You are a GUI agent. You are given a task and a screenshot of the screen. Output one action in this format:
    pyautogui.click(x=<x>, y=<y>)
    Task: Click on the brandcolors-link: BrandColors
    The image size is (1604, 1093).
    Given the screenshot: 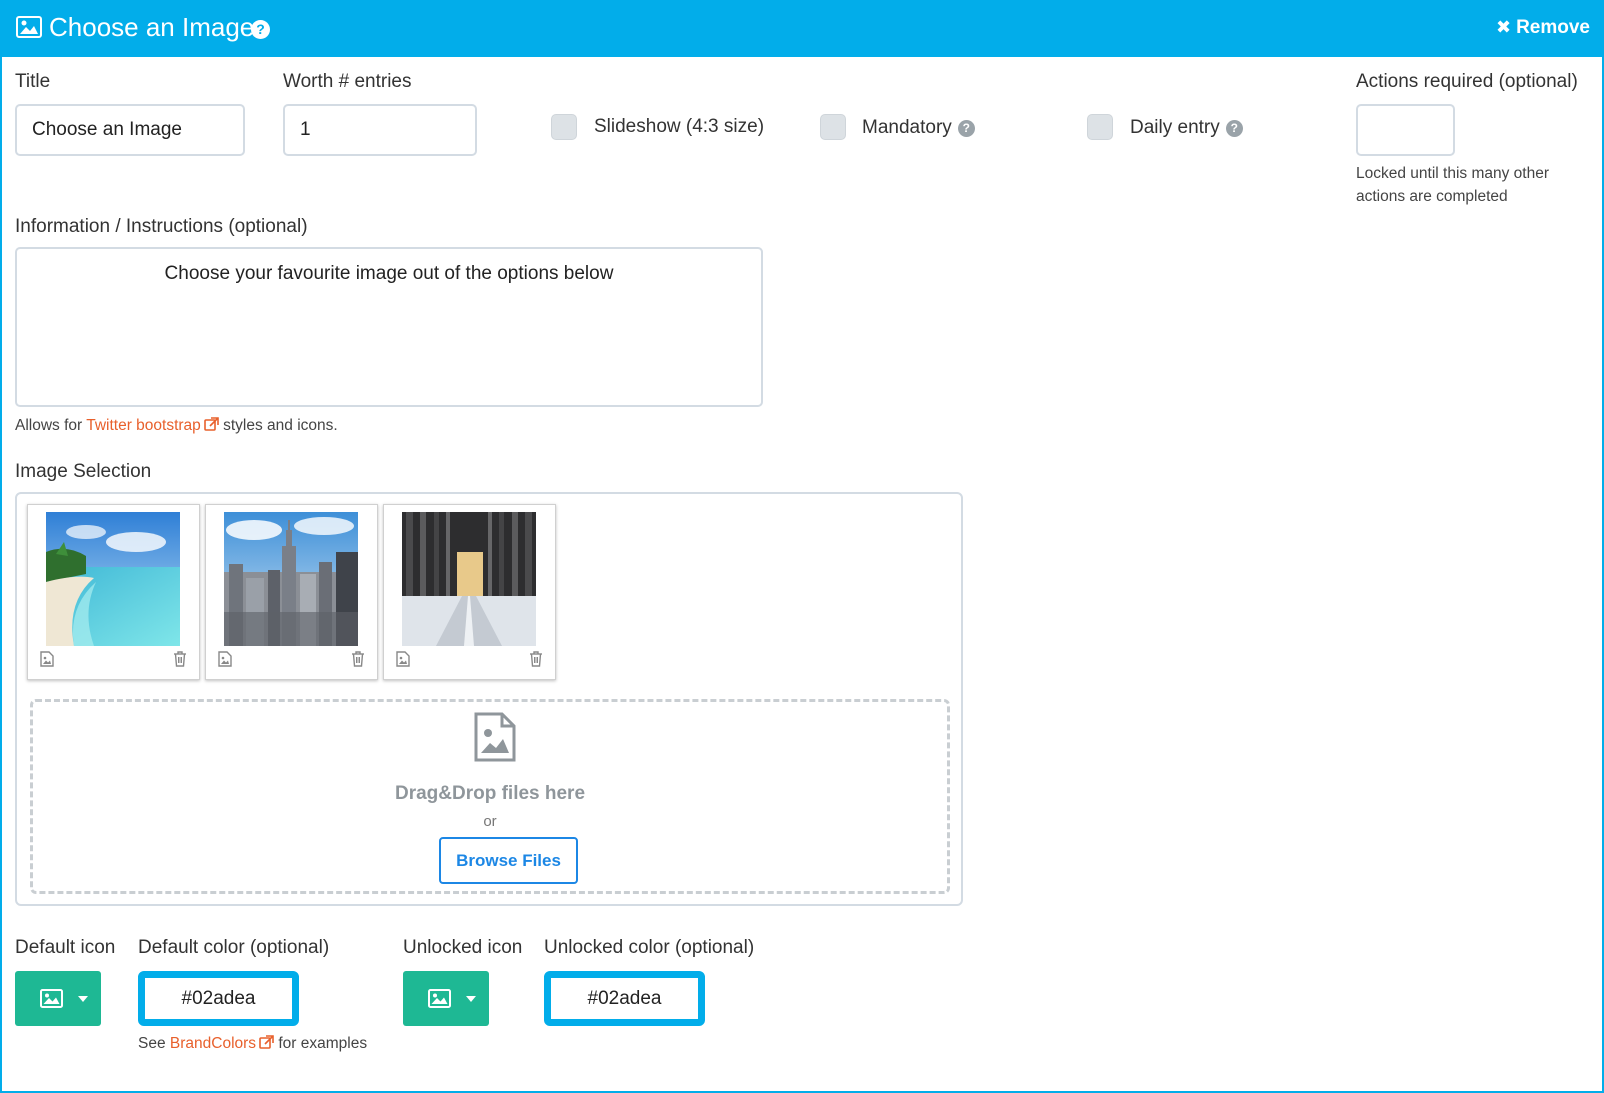 What is the action you would take?
    pyautogui.click(x=222, y=1043)
    